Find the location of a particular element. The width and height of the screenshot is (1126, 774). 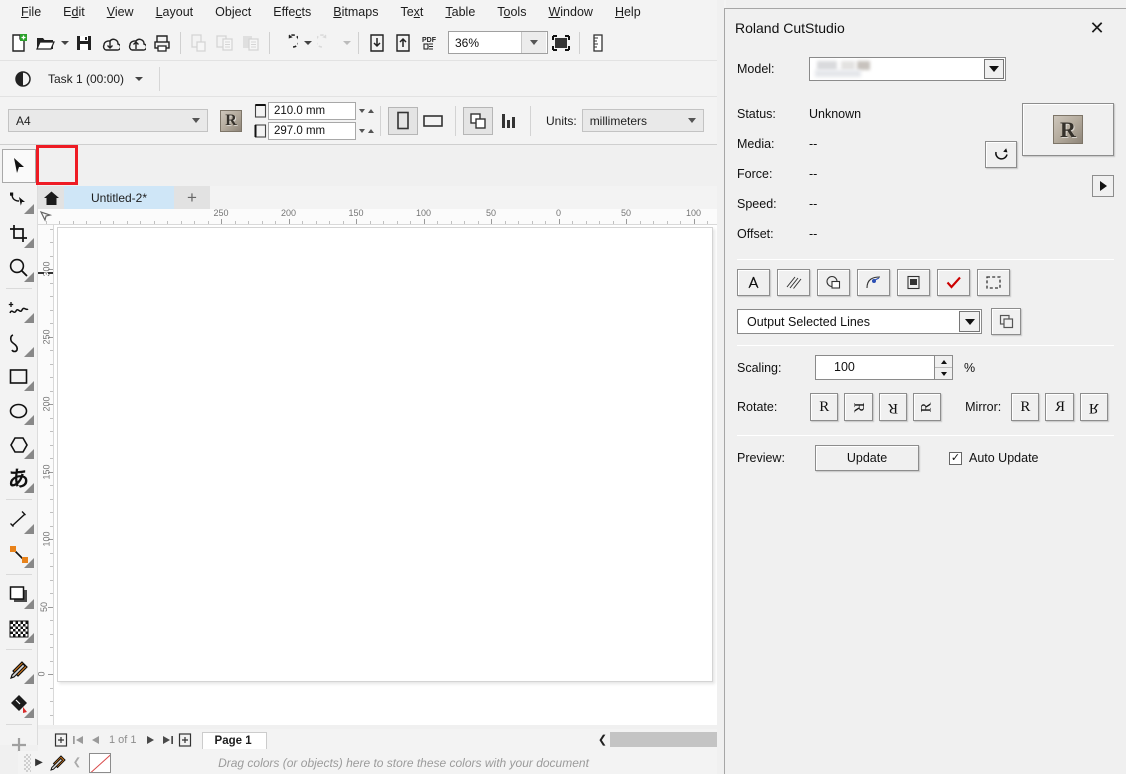

tool-crop-flyout-icon is located at coordinates (28, 243).